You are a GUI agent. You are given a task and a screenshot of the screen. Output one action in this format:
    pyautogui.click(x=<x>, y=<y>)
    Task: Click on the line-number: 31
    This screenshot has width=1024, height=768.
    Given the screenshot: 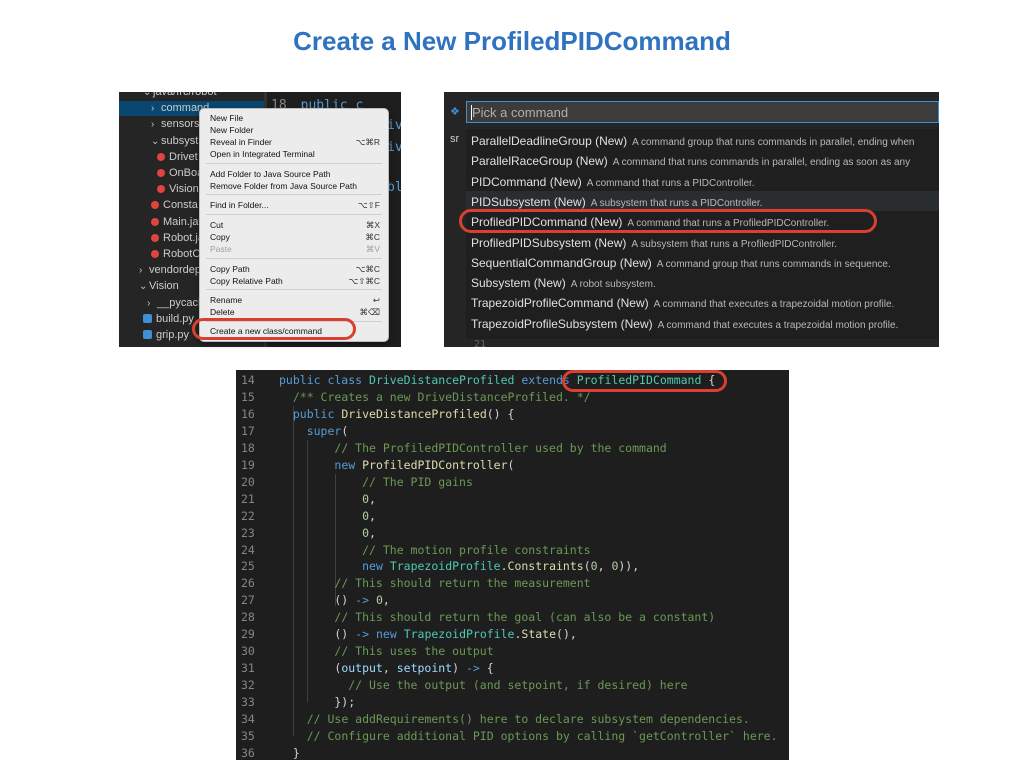 What is the action you would take?
    pyautogui.click(x=248, y=668)
    